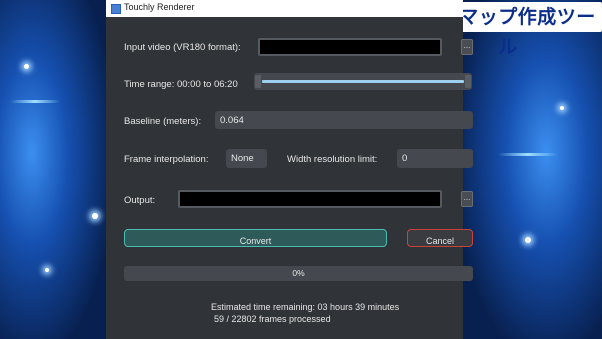 This screenshot has width=602, height=339. I want to click on input-video-field, so click(350, 47).